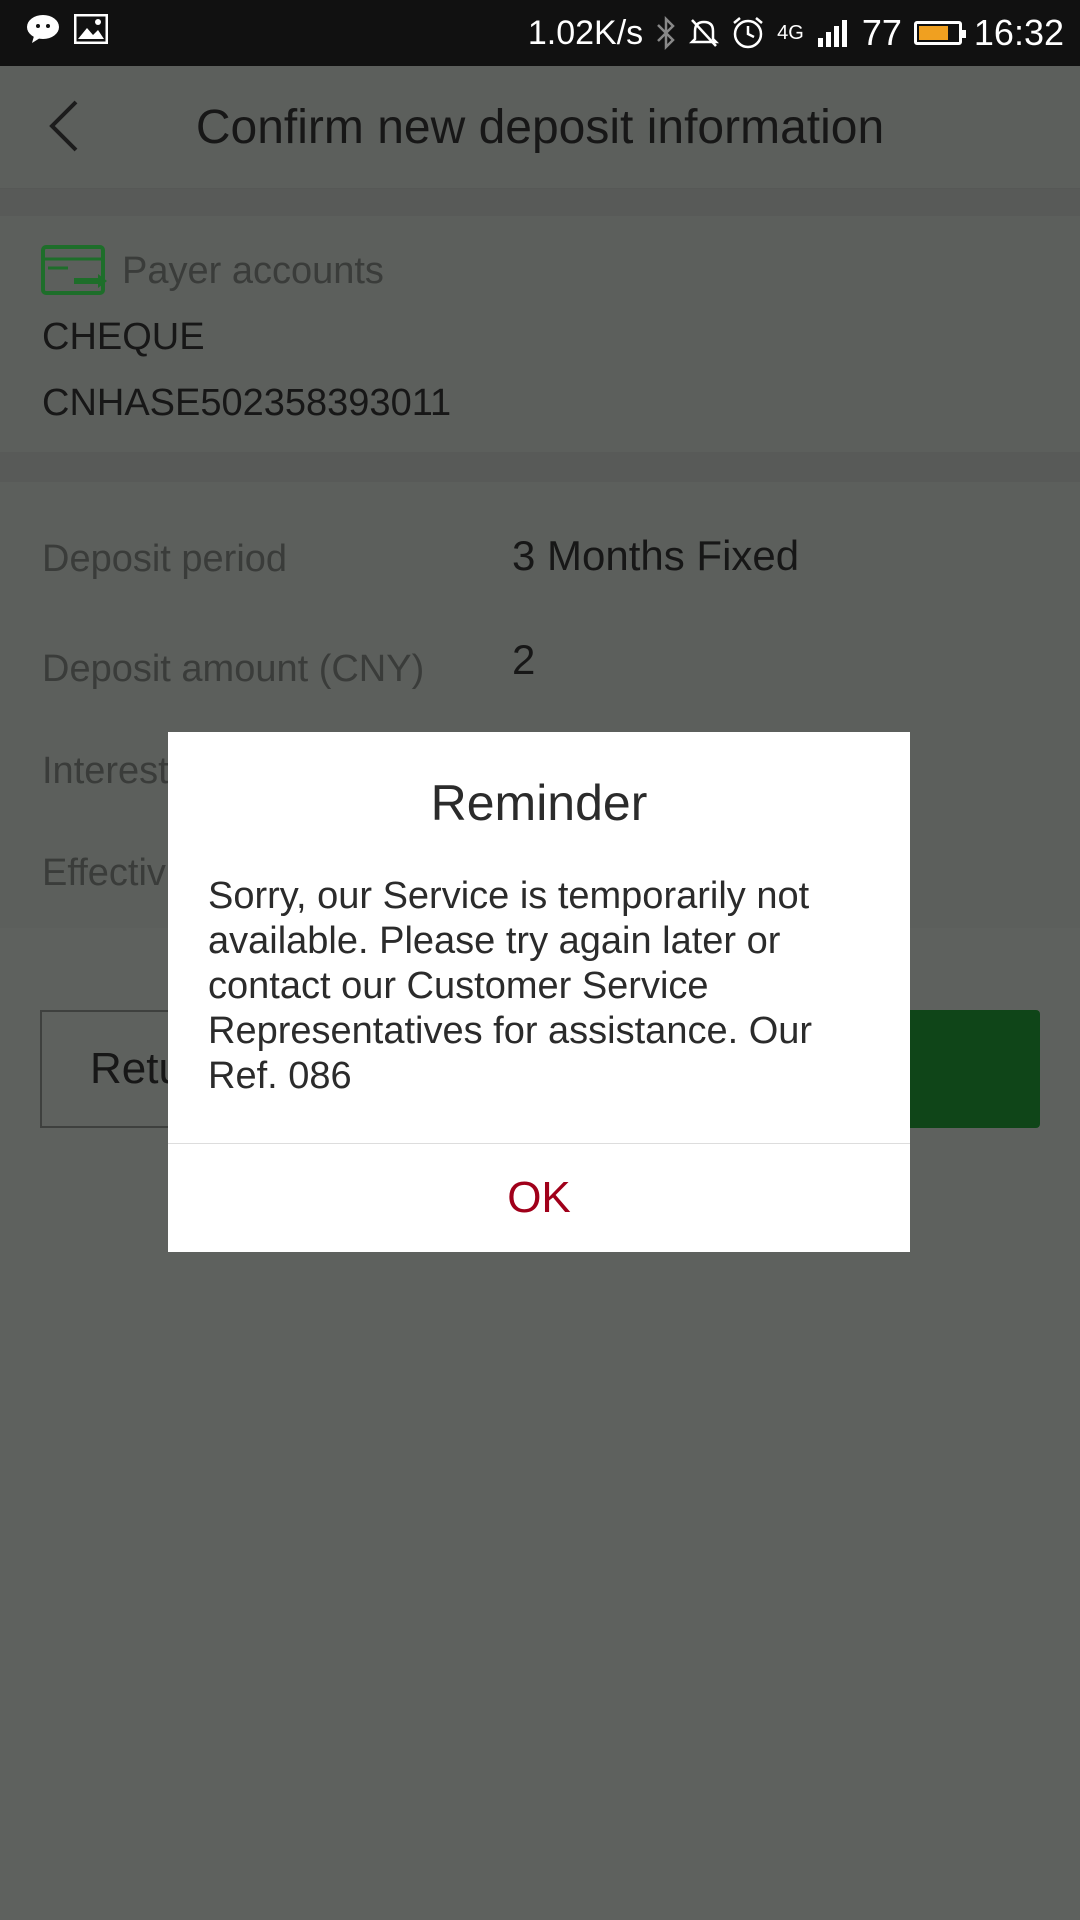 The width and height of the screenshot is (1080, 1920). Describe the element at coordinates (939, 33) in the screenshot. I see `battery-icon` at that location.